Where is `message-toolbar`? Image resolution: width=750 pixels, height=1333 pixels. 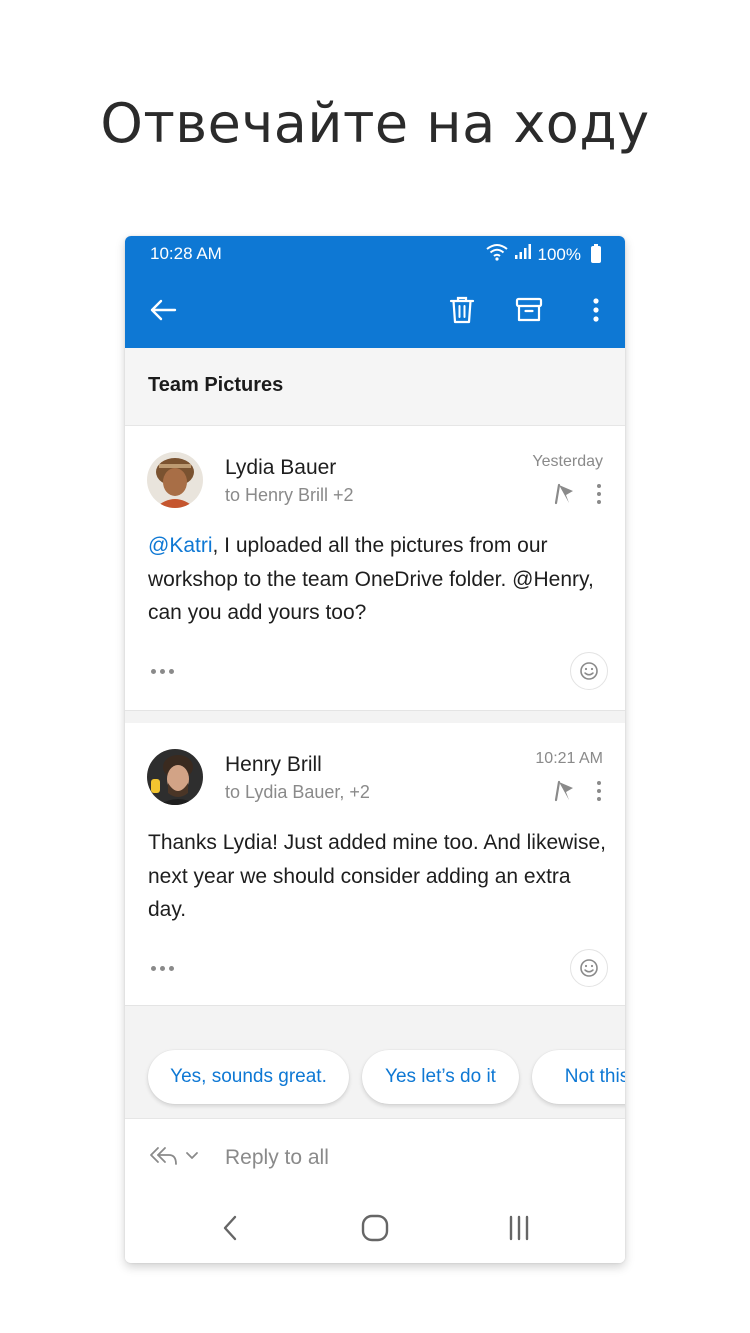
message-toolbar is located at coordinates (375, 310).